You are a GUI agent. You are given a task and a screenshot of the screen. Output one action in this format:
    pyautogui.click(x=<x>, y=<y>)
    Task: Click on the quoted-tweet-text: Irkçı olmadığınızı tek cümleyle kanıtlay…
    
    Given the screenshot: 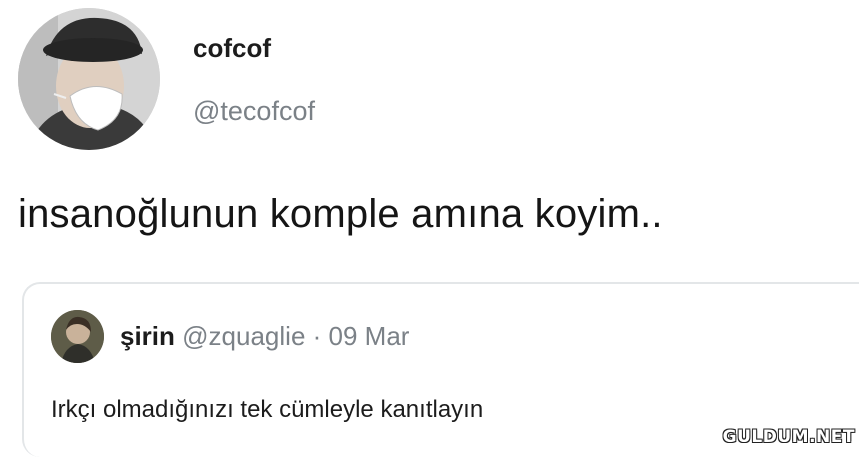 What is the action you would take?
    pyautogui.click(x=267, y=409)
    